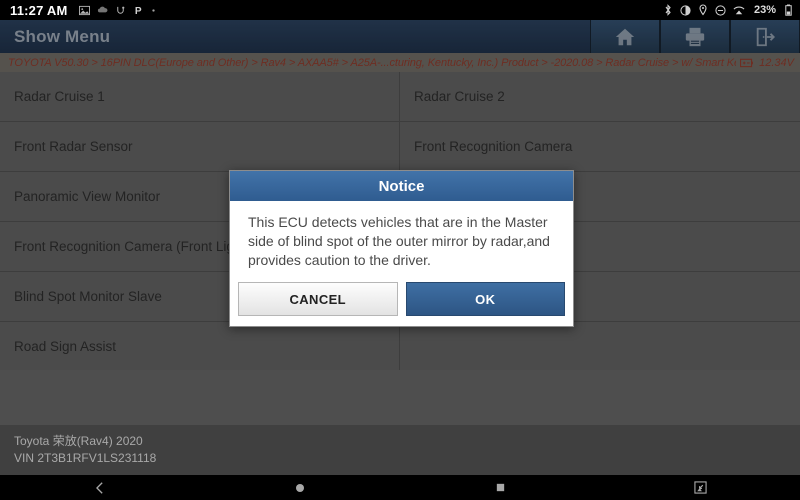  I want to click on exit-button, so click(765, 36).